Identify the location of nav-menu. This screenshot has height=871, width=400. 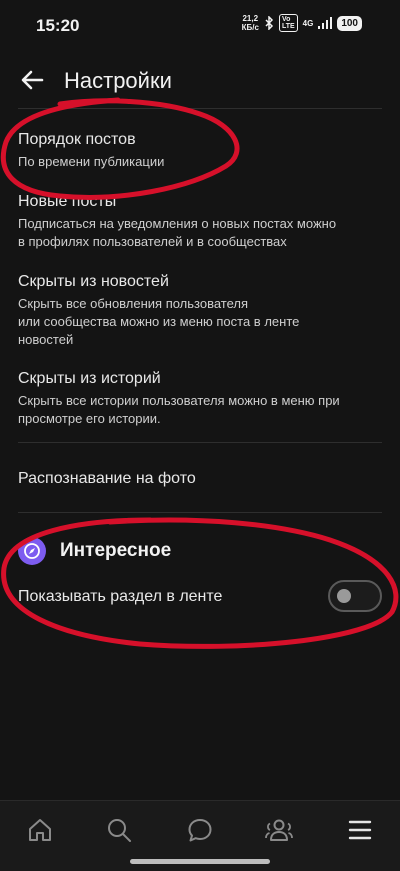
(360, 830).